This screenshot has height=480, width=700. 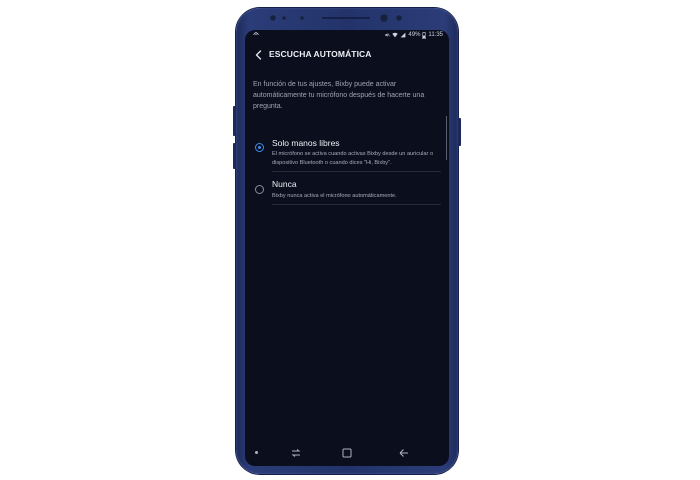 I want to click on status-icons: 49% 11:35, so click(x=413, y=35).